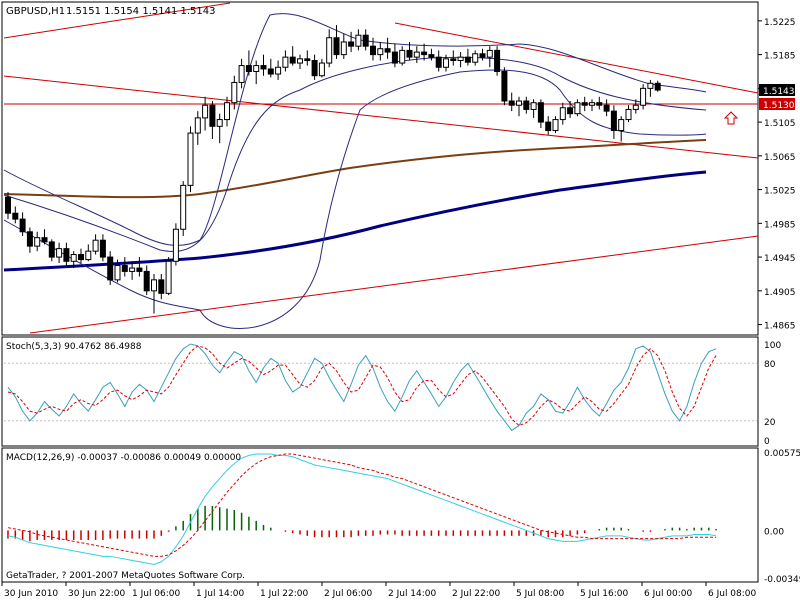  Describe the element at coordinates (780, 158) in the screenshot. I see `price-tick-label: 1.5065` at that location.